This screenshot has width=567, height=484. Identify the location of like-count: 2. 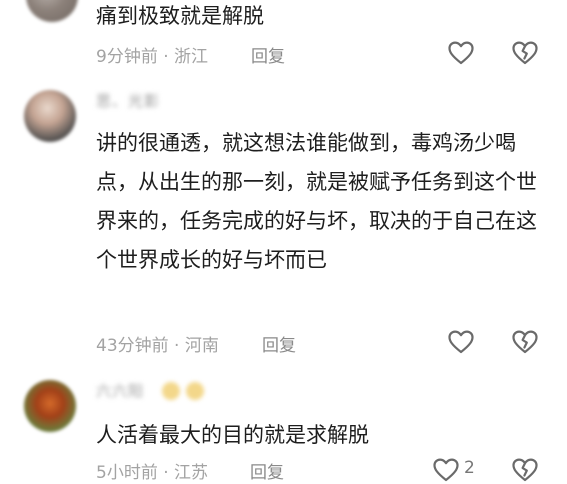
(469, 468).